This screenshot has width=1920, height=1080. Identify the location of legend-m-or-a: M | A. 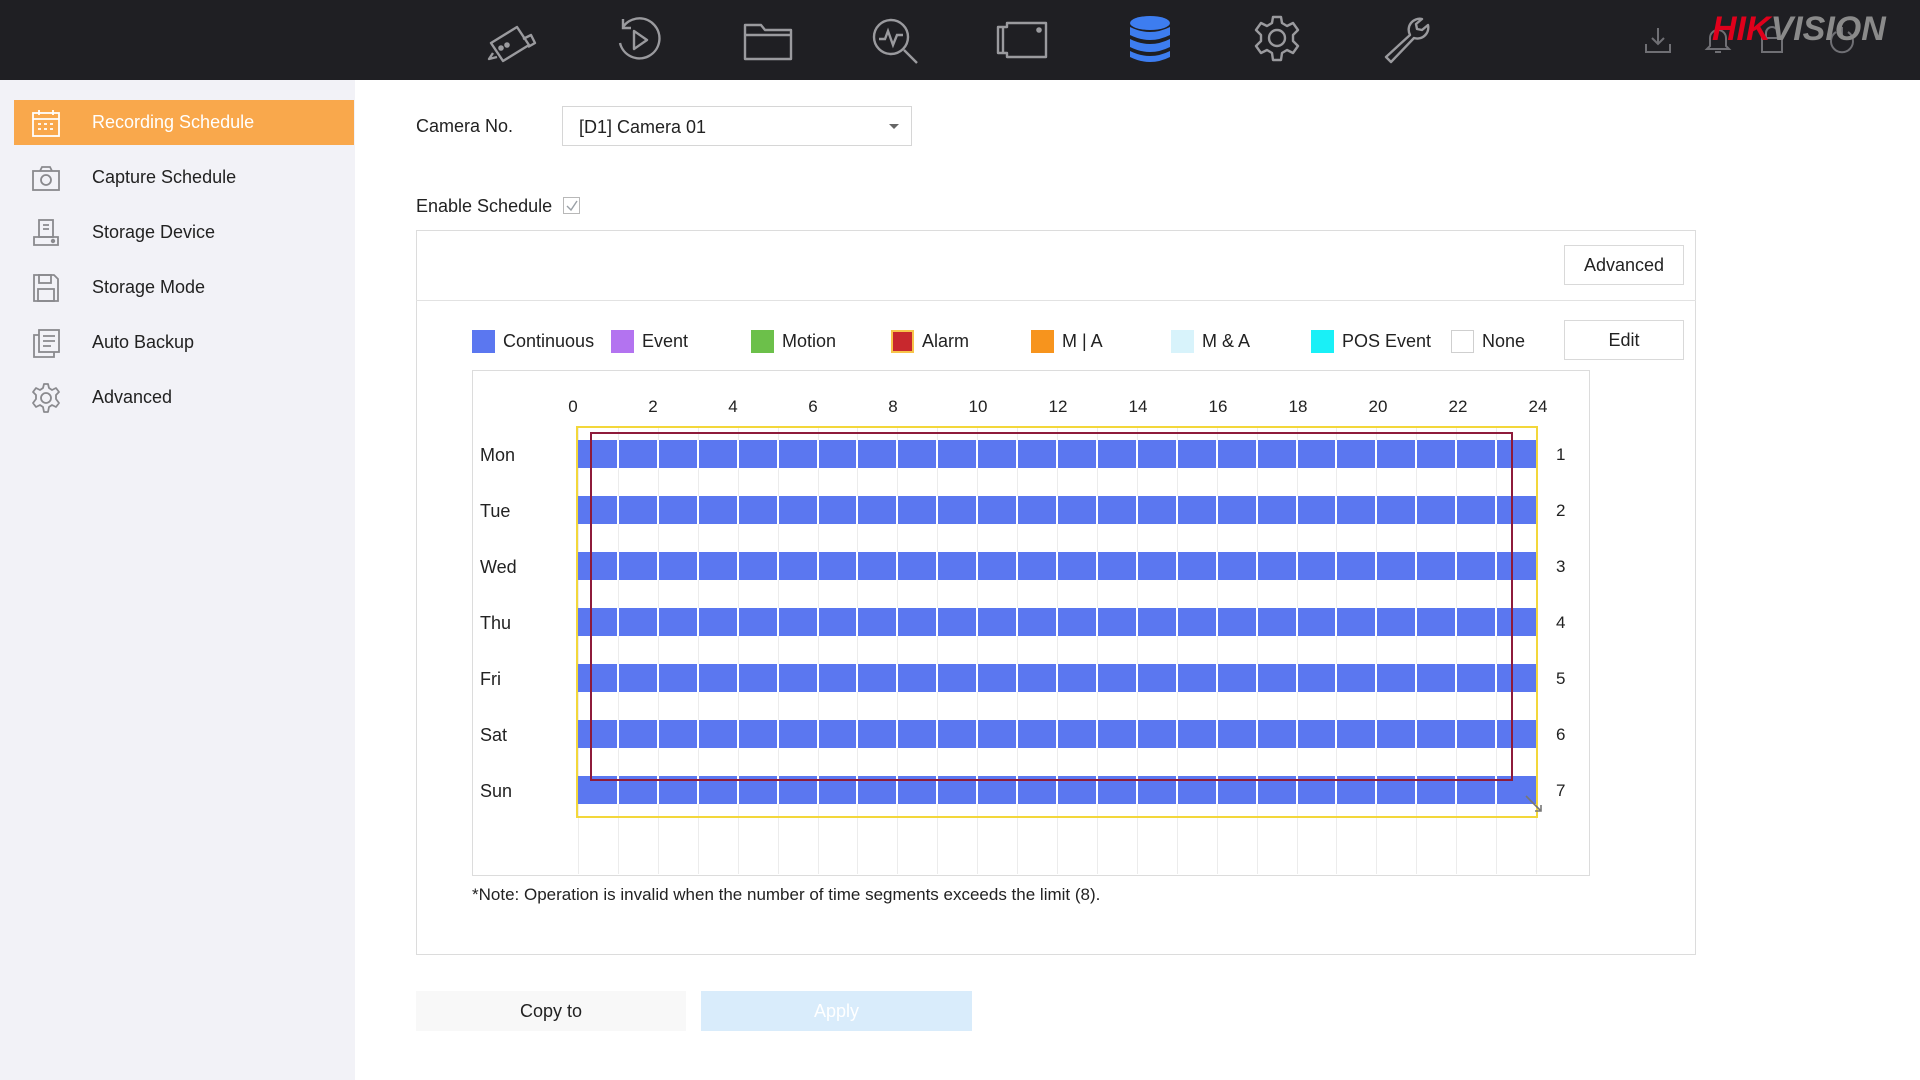
(1067, 341).